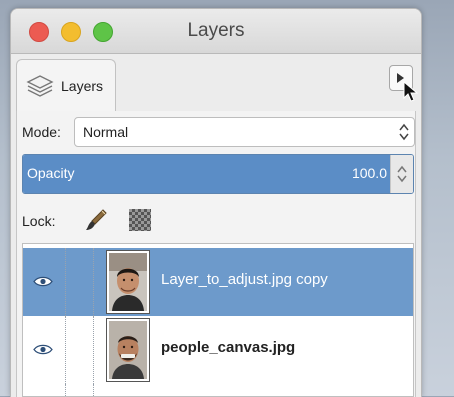 This screenshot has width=454, height=397. I want to click on layer-row: Layer_to_adjust.jpg copy, so click(218, 282).